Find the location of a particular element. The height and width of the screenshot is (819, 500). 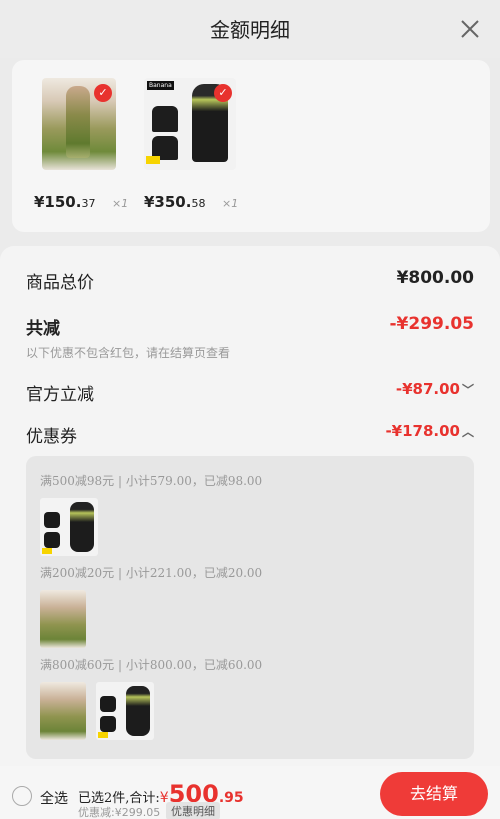

coupon-group-title: 满800减60元 | 小计800.00，已减60.00 is located at coordinates (151, 665).